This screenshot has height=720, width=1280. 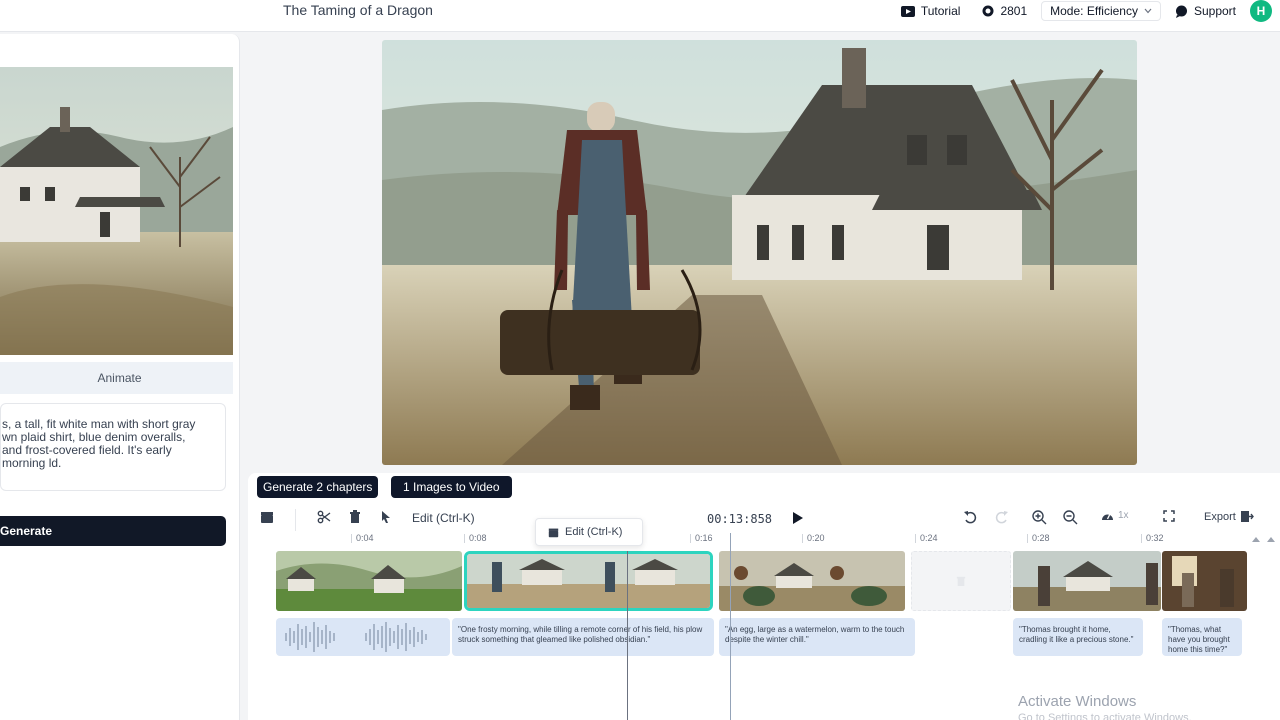 What do you see at coordinates (295, 520) in the screenshot?
I see `toolbar-divider` at bounding box center [295, 520].